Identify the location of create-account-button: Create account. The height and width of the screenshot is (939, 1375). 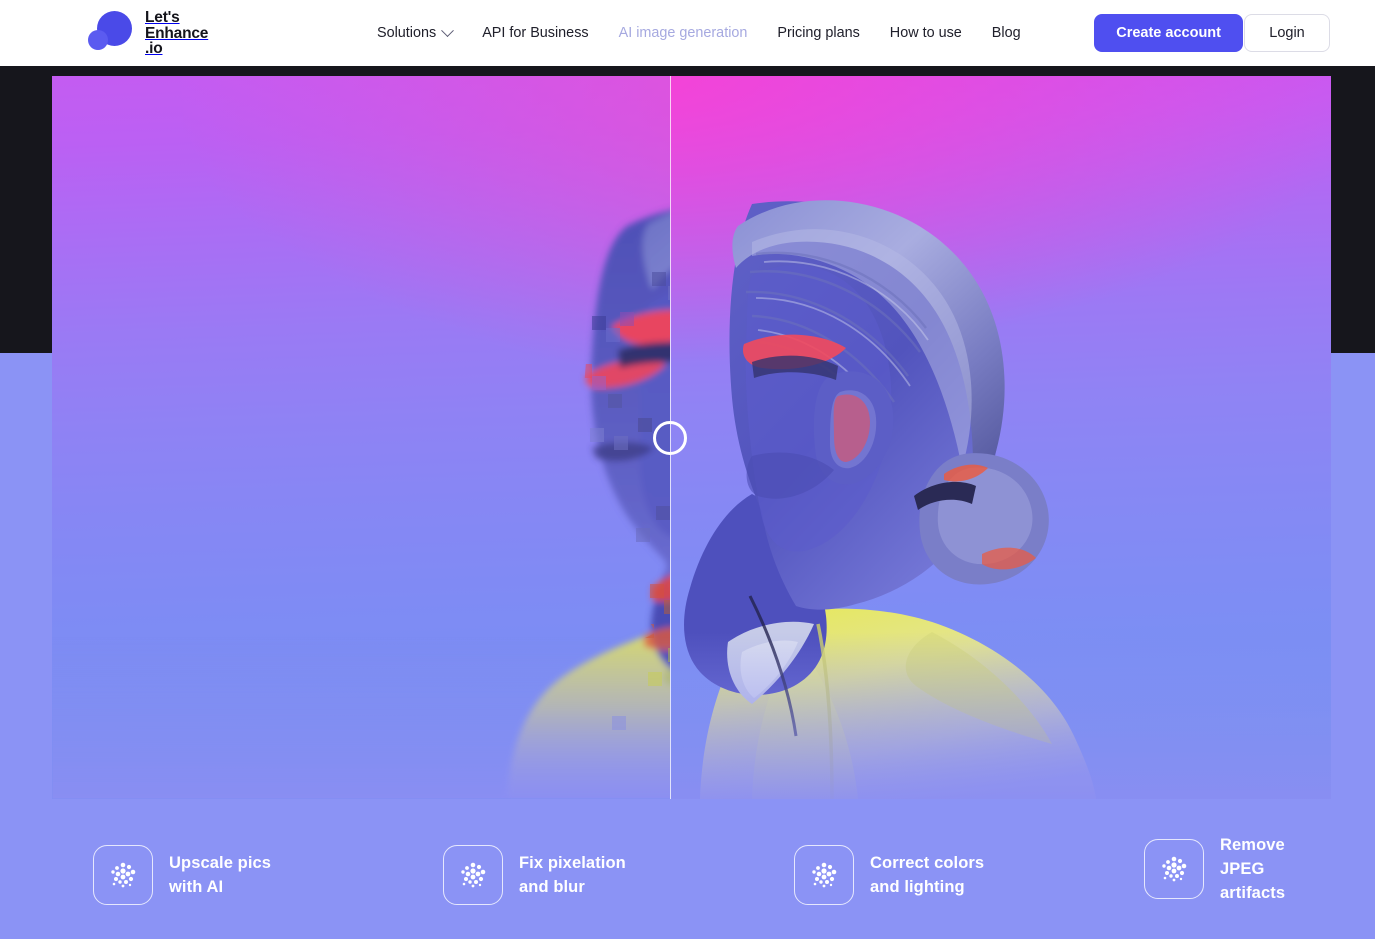
(1168, 33).